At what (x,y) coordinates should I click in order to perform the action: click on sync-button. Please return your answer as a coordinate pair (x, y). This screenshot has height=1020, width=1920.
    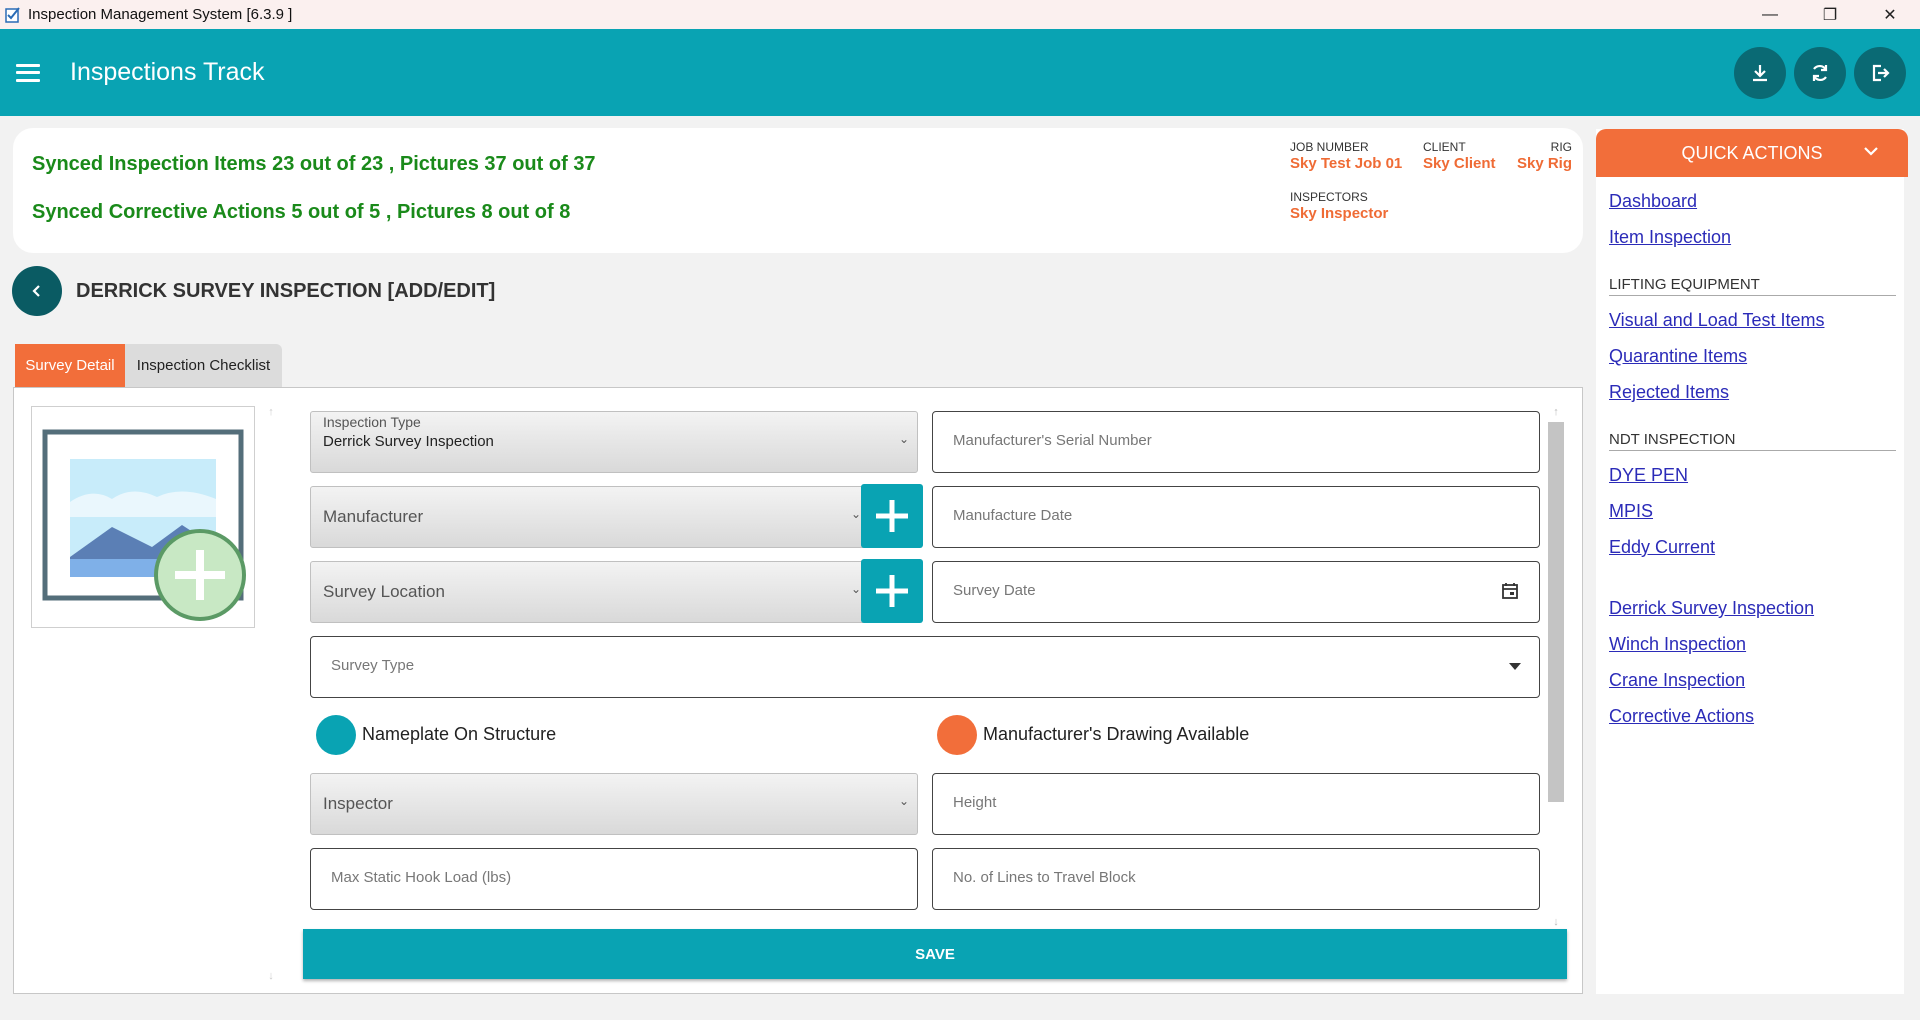
    Looking at the image, I should click on (1820, 73).